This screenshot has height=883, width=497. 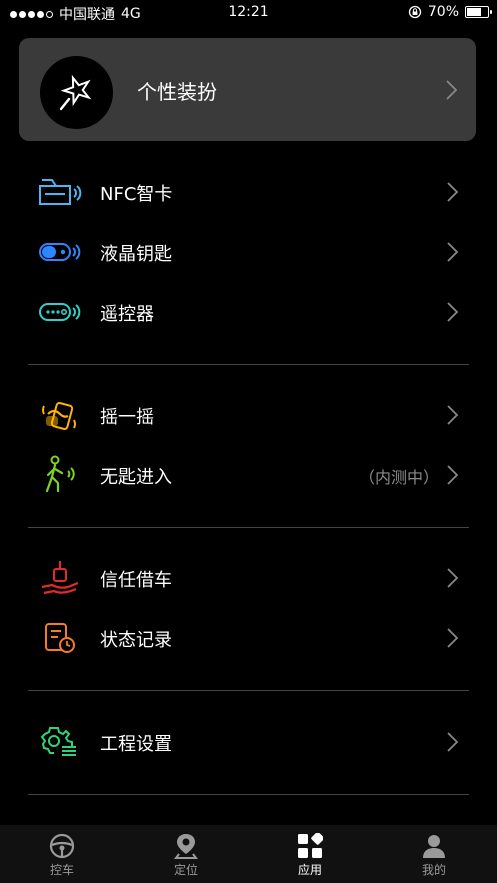 What do you see at coordinates (248, 415) in the screenshot?
I see `menu-item-shake: 摇一摇` at bounding box center [248, 415].